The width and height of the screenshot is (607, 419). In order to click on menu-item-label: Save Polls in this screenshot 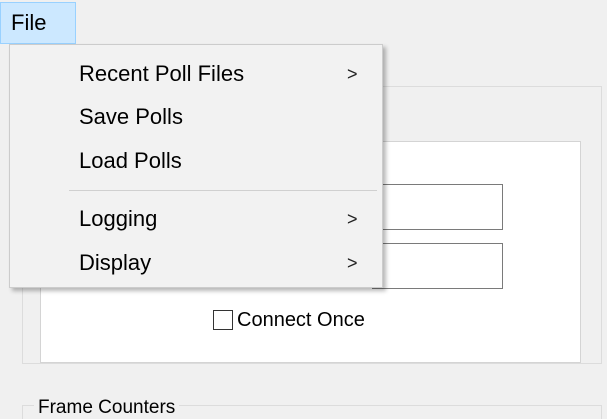, I will do `click(131, 116)`.